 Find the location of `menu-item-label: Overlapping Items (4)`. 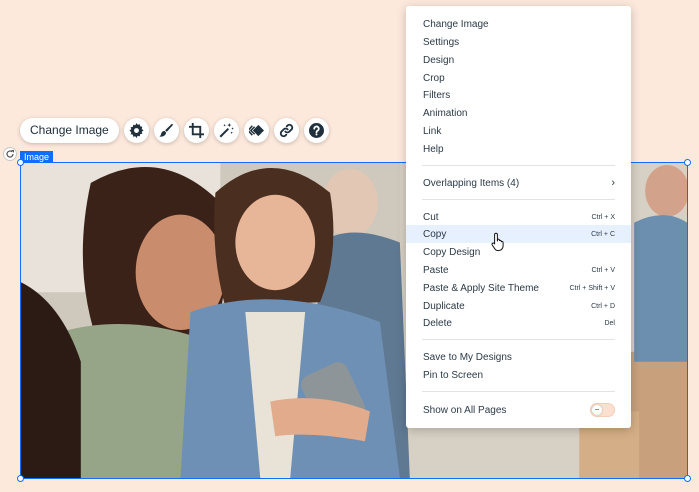

menu-item-label: Overlapping Items (4) is located at coordinates (471, 183).